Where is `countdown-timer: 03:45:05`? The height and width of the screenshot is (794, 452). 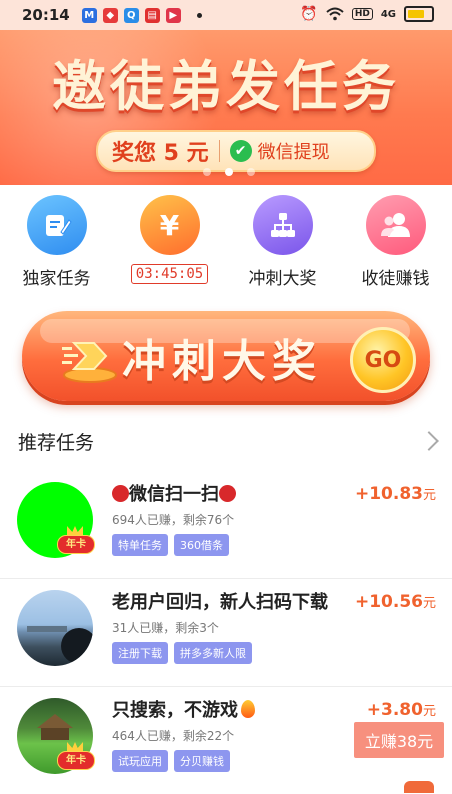
countdown-timer: 03:45:05 is located at coordinates (169, 274).